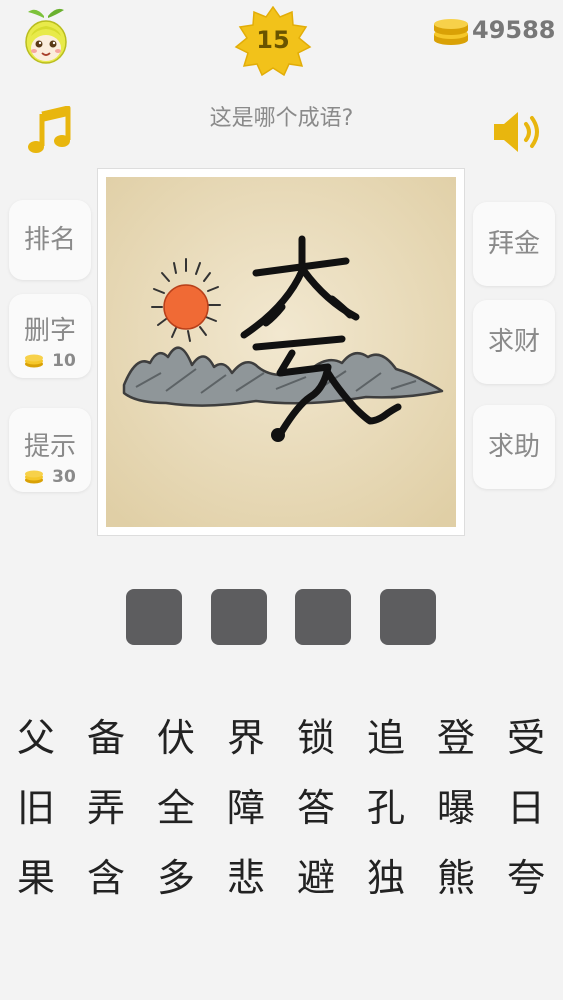  What do you see at coordinates (456, 738) in the screenshot?
I see `char-choice: 登` at bounding box center [456, 738].